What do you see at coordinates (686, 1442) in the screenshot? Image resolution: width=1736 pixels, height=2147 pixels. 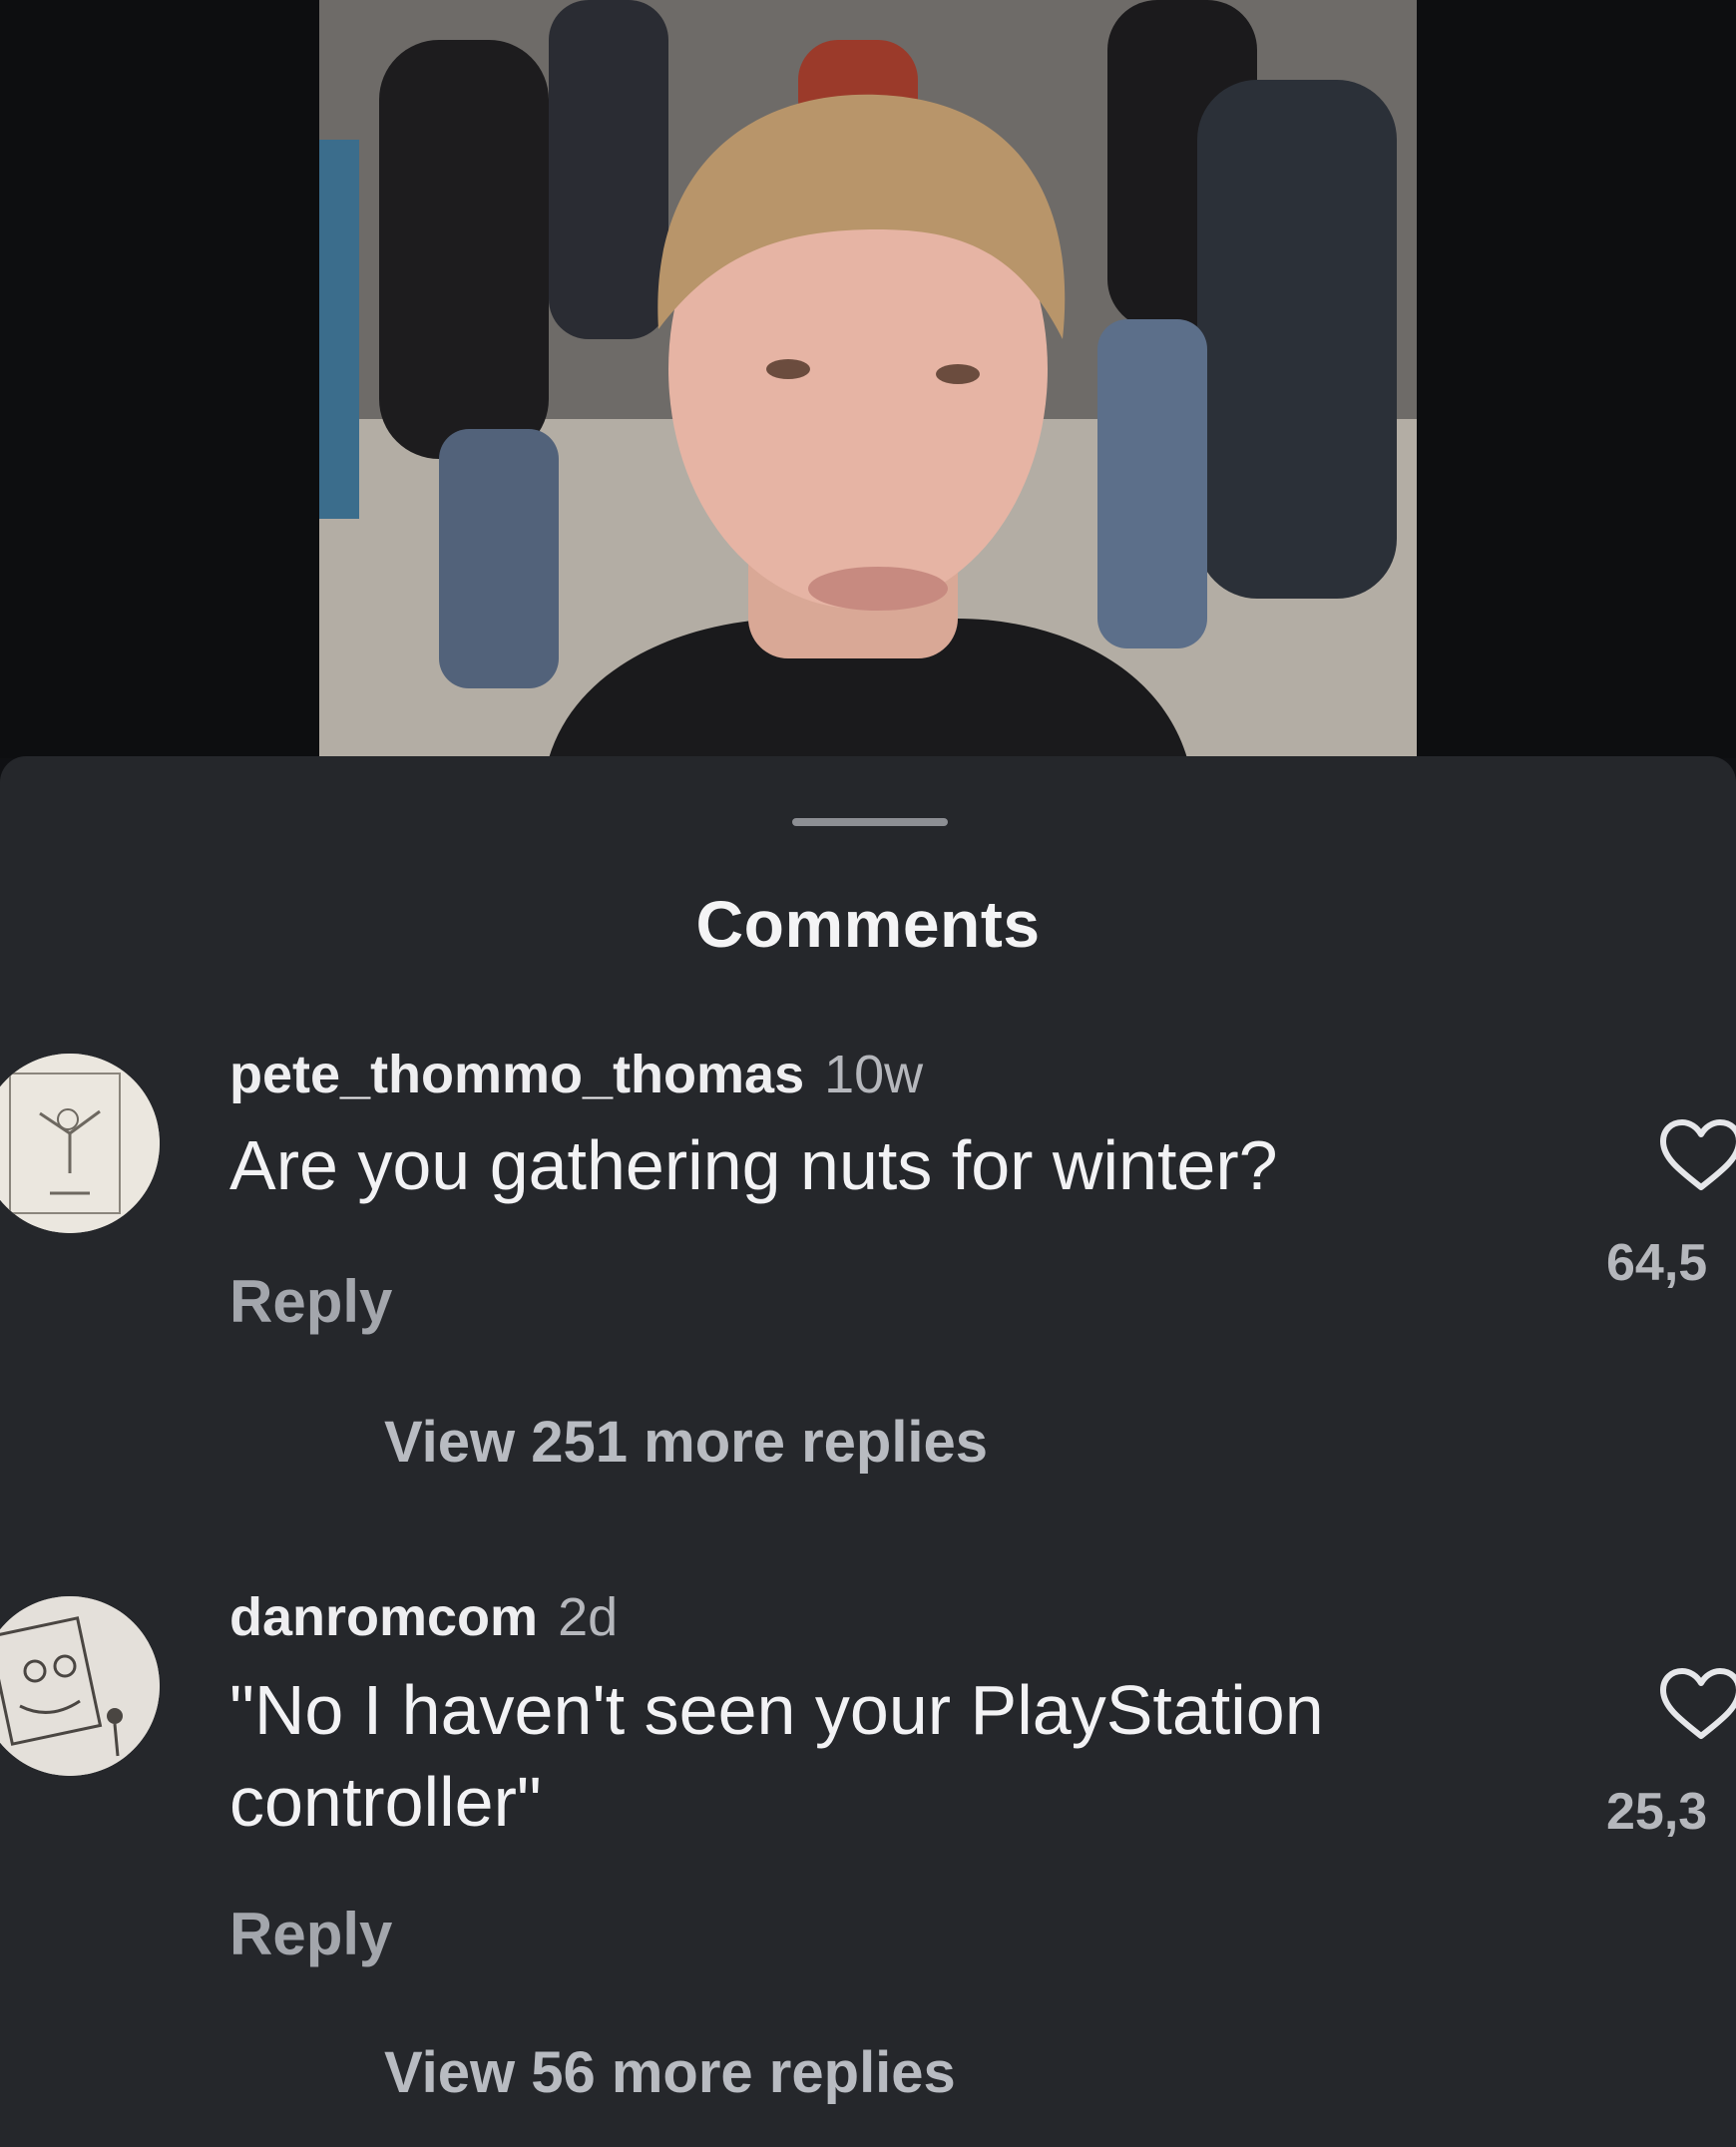 I see `view-more-replies-button: View 251 more replies` at bounding box center [686, 1442].